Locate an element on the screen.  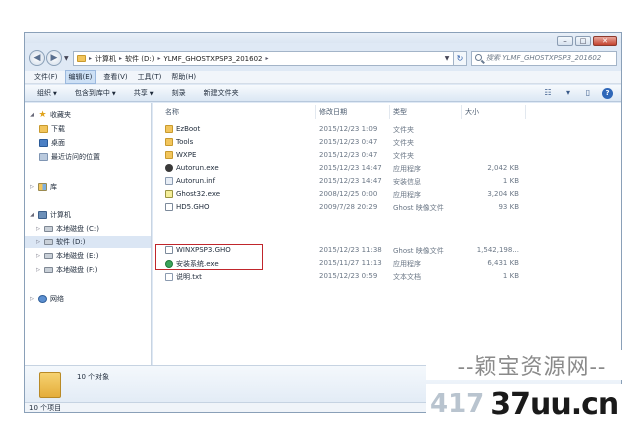
nav-label: 最近访问的位置 is located at coordinates (75, 157).